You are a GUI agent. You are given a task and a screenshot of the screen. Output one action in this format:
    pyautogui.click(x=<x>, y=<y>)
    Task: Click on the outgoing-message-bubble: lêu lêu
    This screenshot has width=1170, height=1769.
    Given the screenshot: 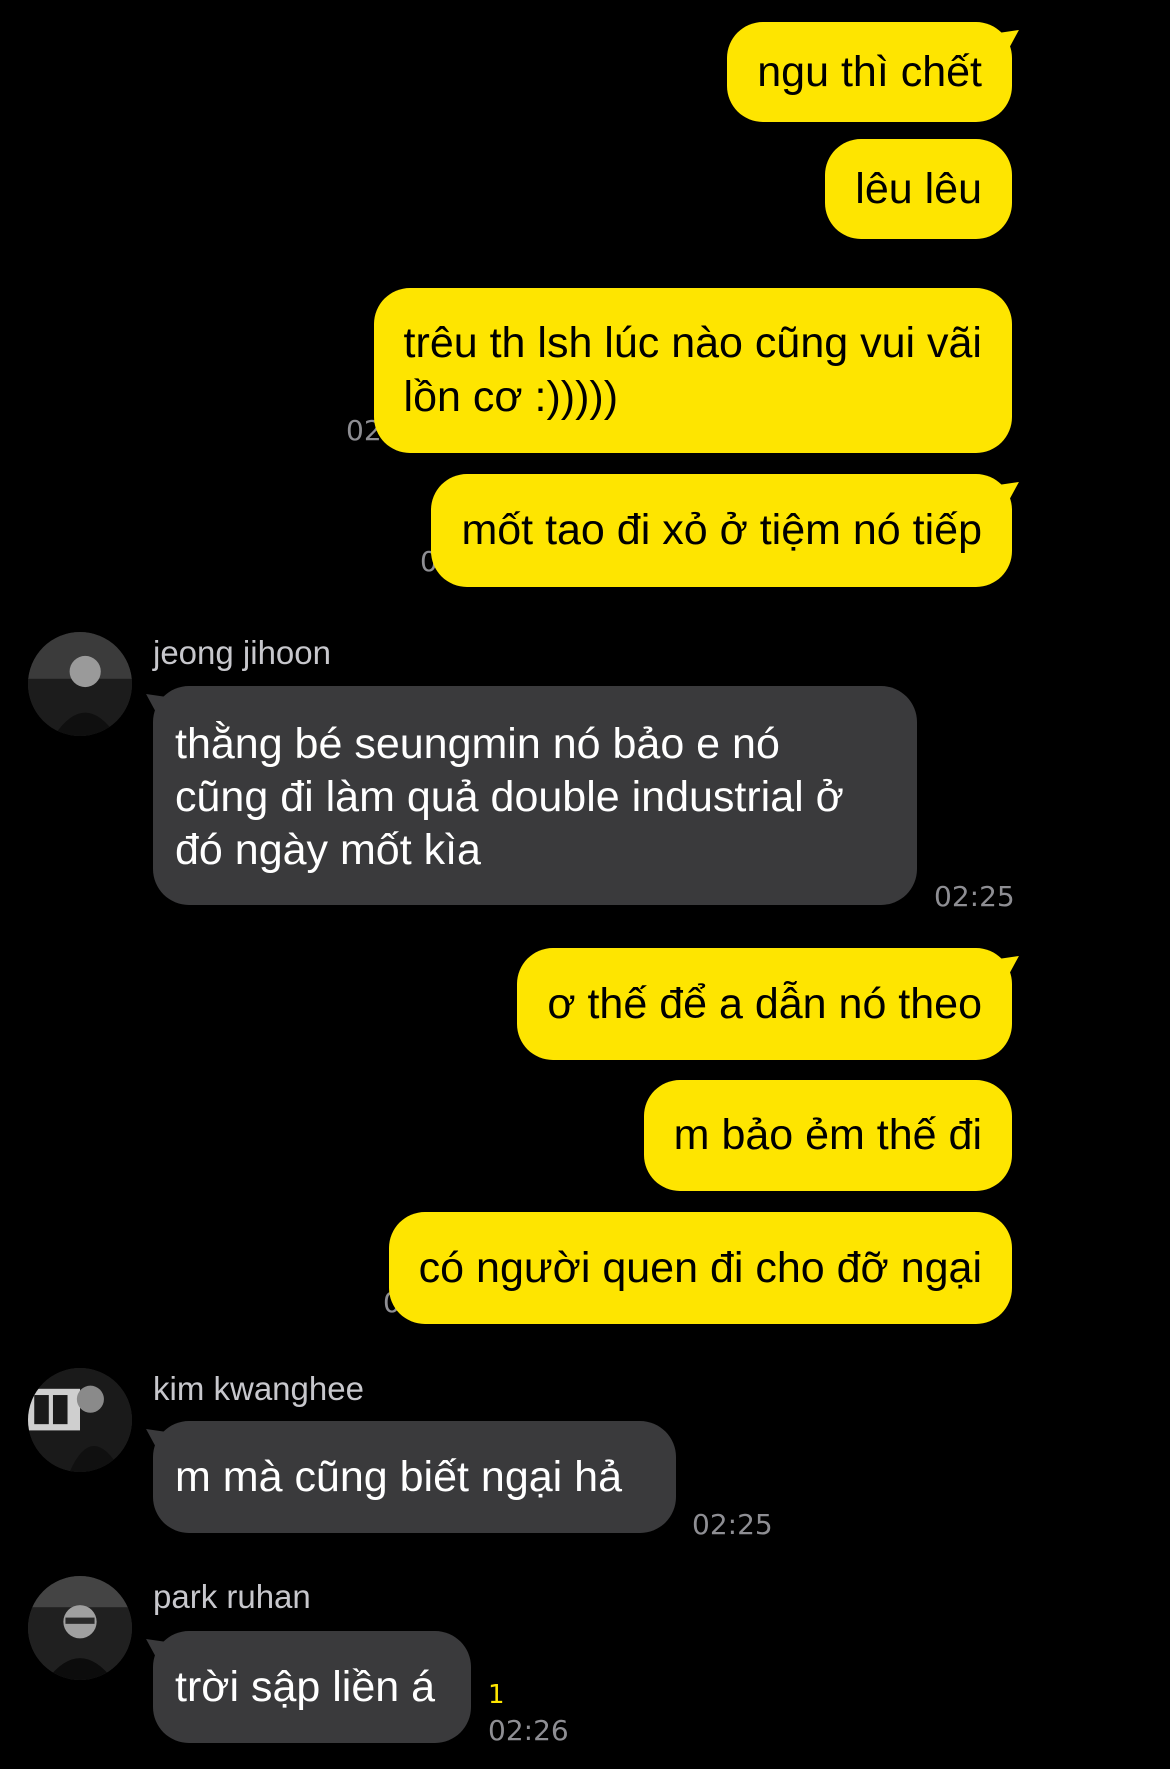 What is the action you would take?
    pyautogui.click(x=918, y=189)
    